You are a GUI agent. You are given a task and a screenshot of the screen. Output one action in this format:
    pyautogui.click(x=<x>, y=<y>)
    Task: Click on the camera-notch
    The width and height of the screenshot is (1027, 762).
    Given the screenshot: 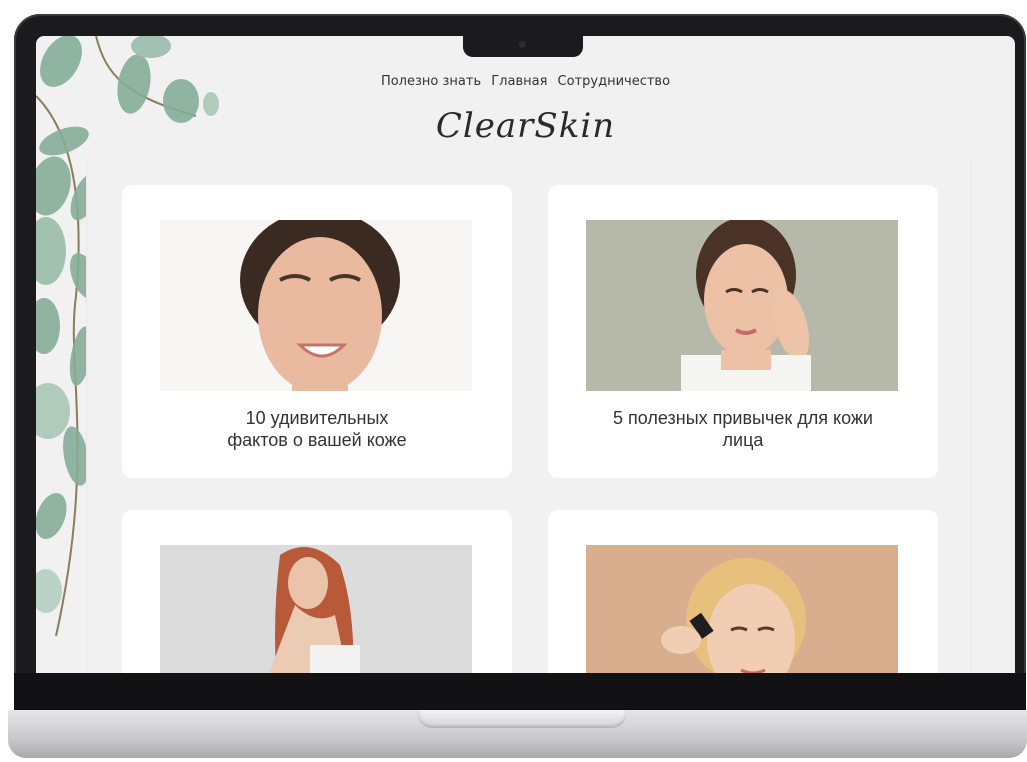 What is the action you would take?
    pyautogui.click(x=523, y=46)
    